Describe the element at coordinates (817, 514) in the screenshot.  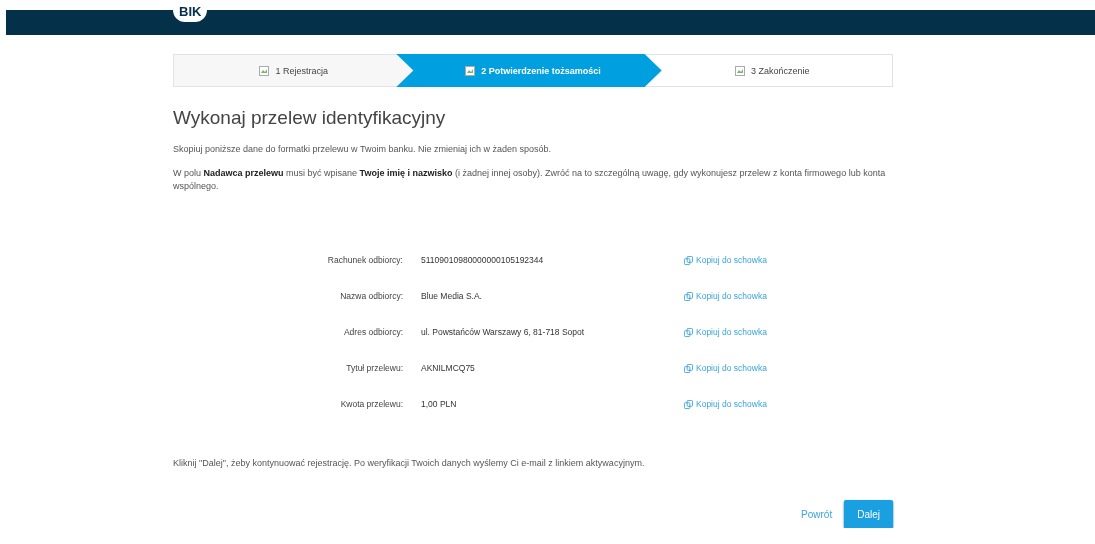
I see `back-link: Powrót` at that location.